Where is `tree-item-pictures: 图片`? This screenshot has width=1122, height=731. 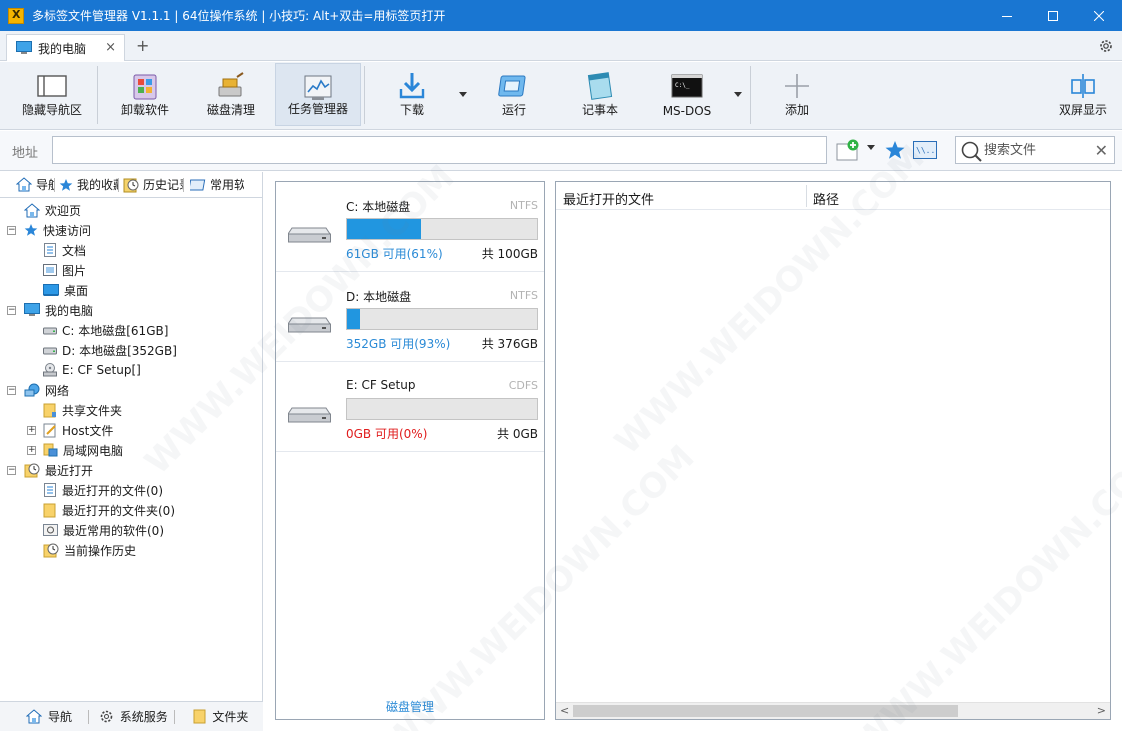 tree-item-pictures: 图片 is located at coordinates (64, 270).